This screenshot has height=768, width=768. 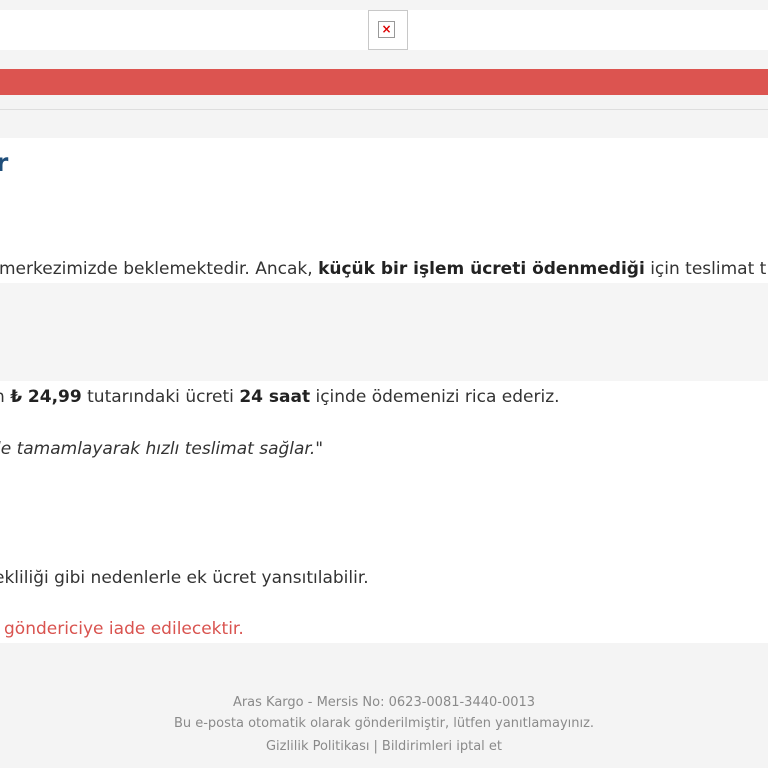 I want to click on unsubscribe-link: Bildirimleri iptal et, so click(x=442, y=746).